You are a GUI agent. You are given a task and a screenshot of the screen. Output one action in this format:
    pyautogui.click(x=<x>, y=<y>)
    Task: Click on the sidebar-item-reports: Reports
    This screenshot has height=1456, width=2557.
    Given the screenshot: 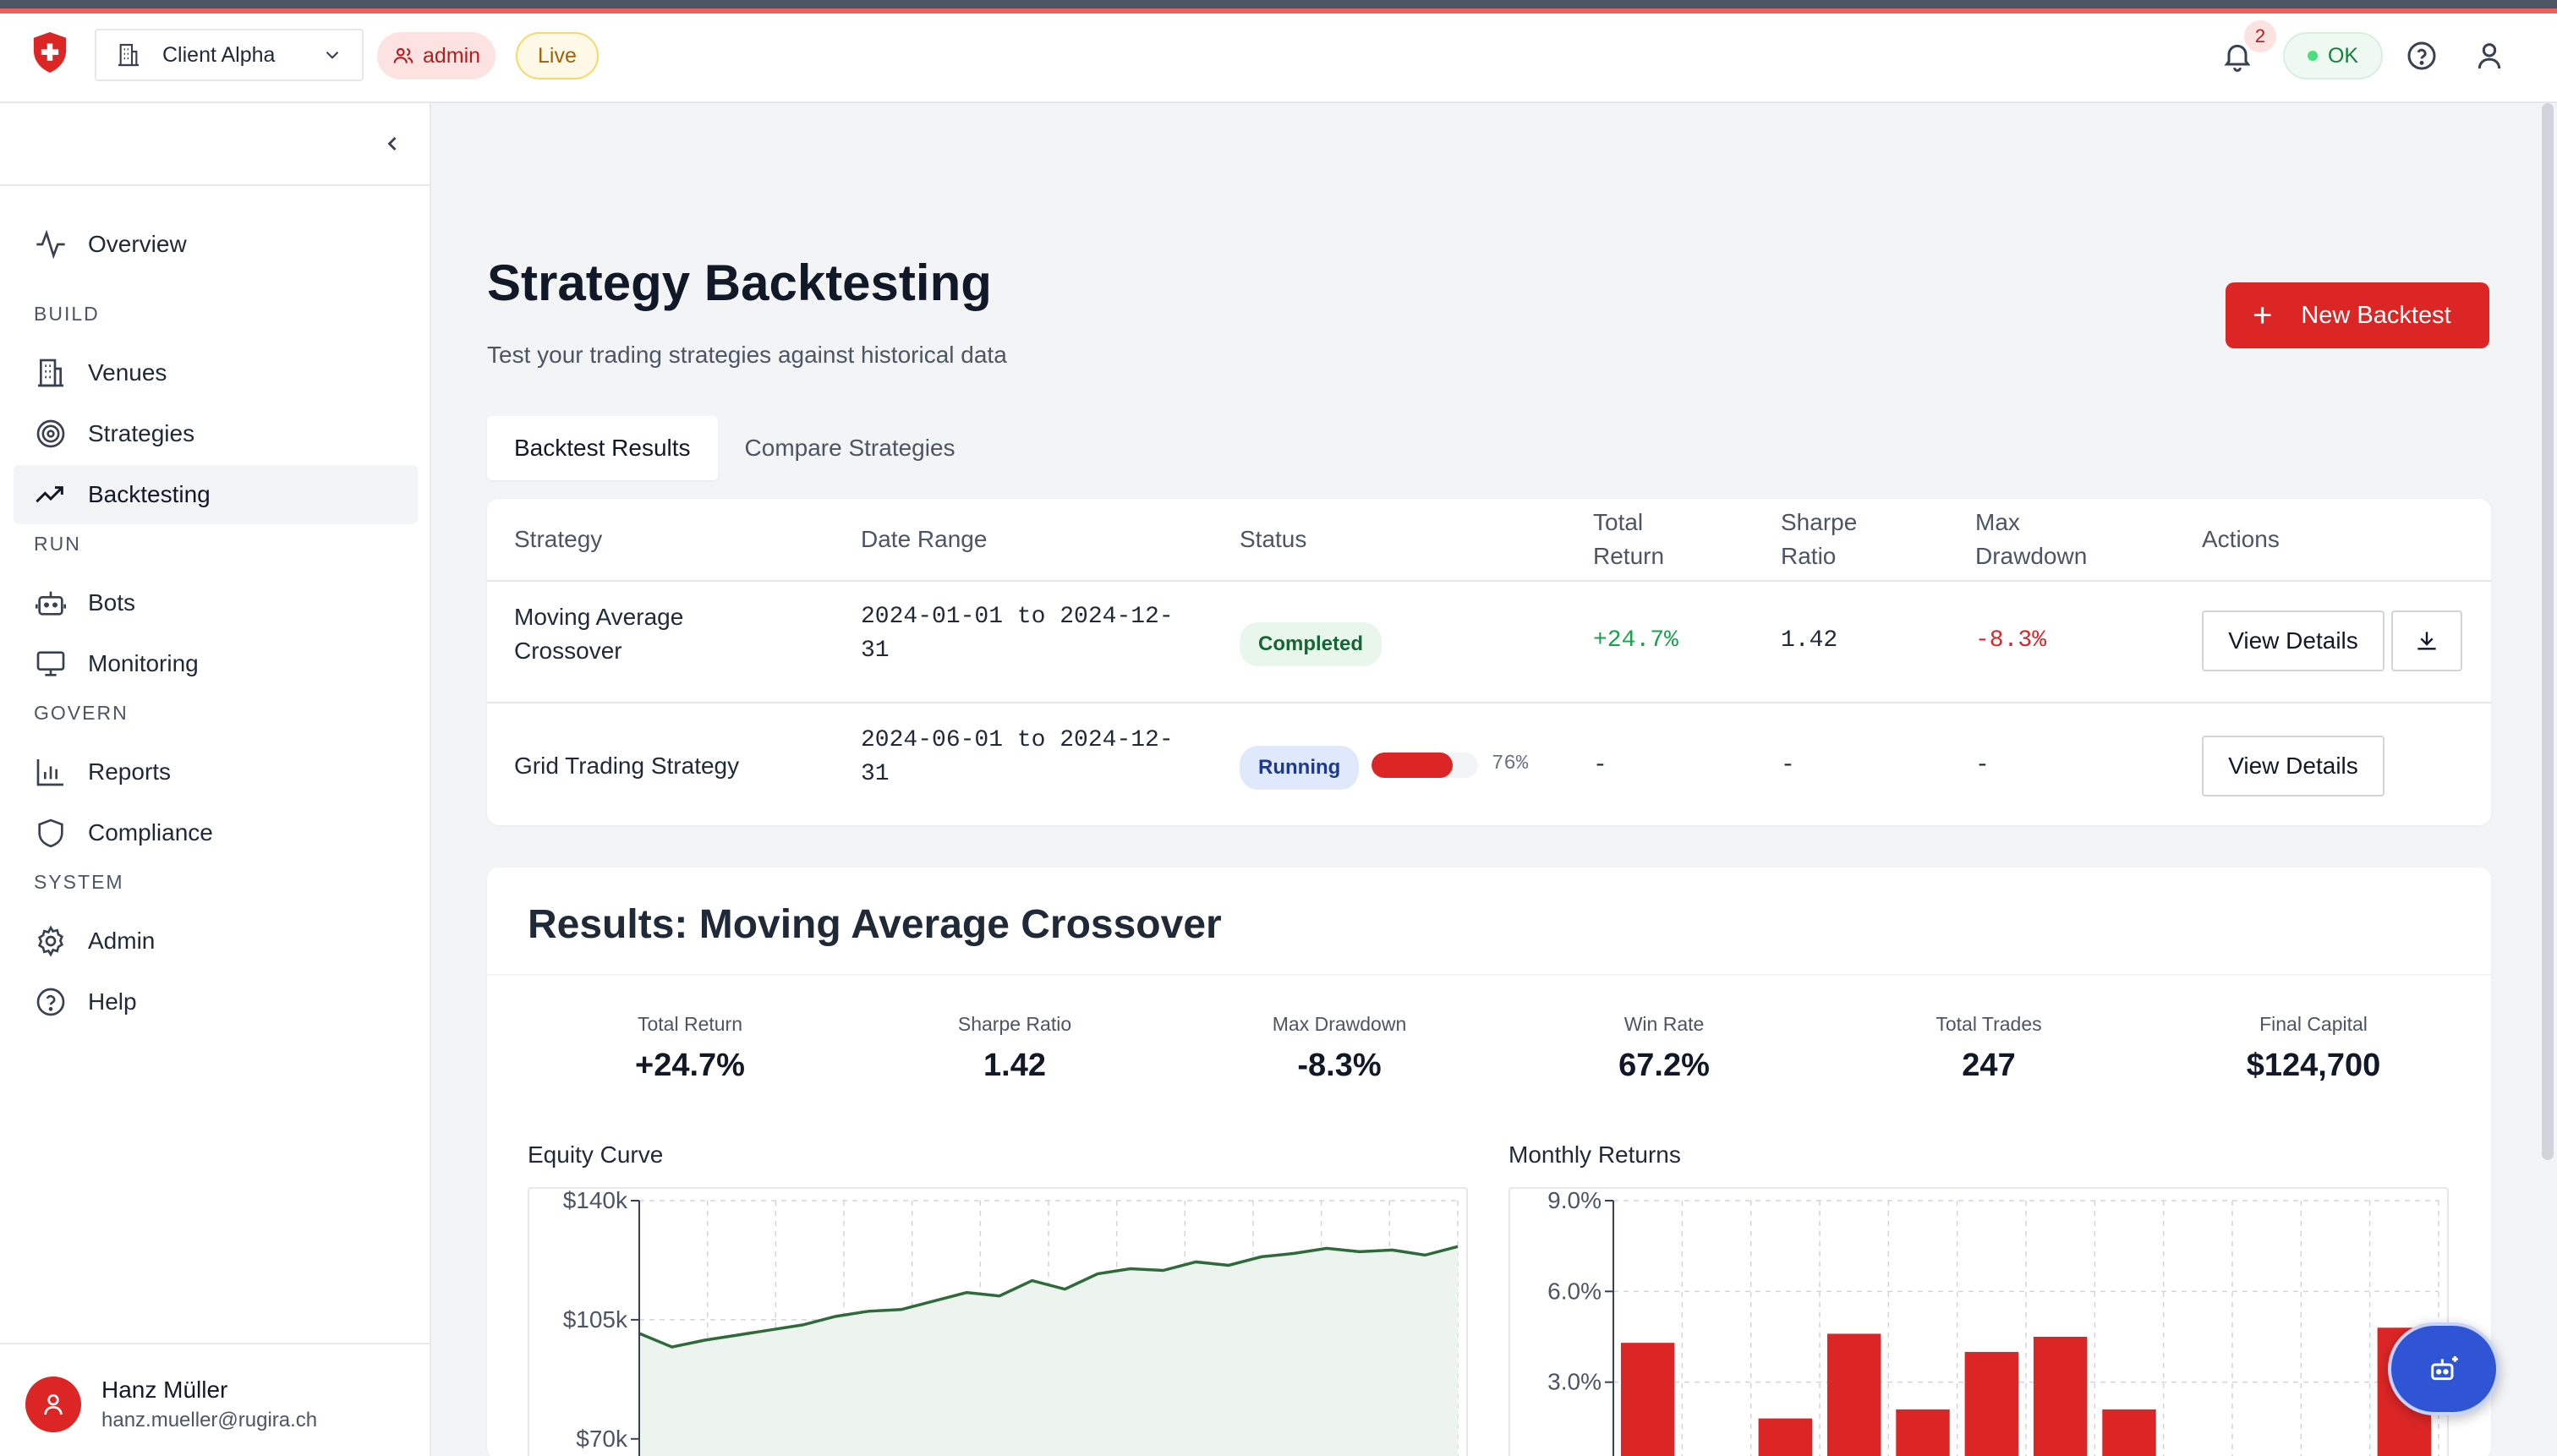 What is the action you would take?
    pyautogui.click(x=216, y=772)
    